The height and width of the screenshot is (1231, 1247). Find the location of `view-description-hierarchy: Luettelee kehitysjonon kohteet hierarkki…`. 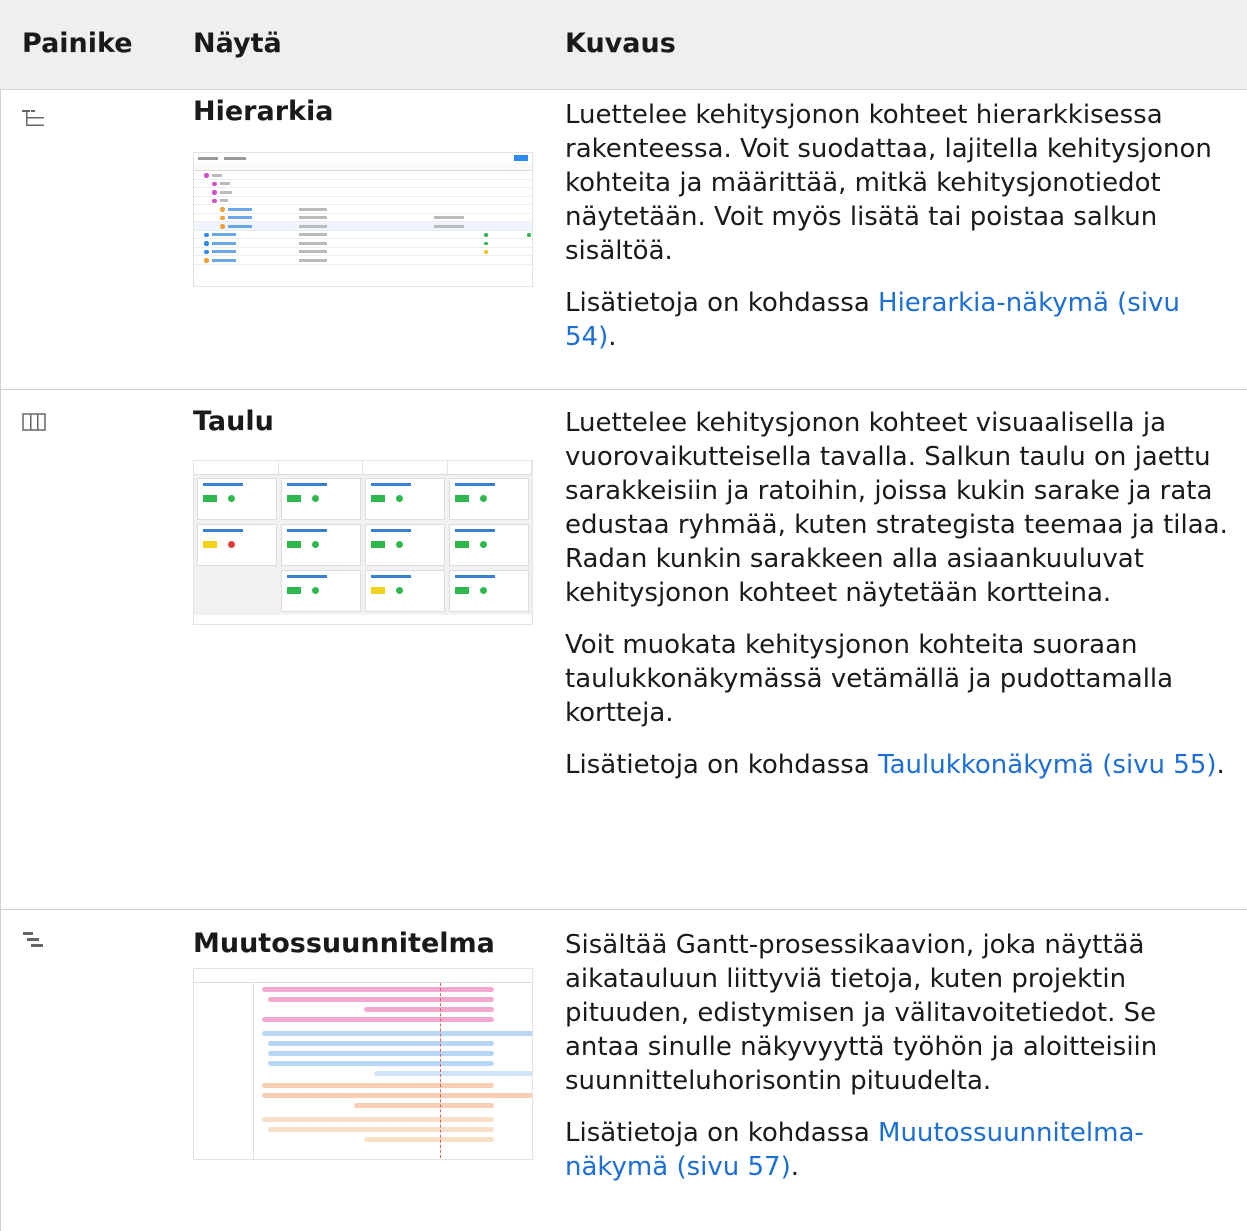

view-description-hierarchy: Luettelee kehitysjonon kohteet hierarkki… is located at coordinates (888, 226).